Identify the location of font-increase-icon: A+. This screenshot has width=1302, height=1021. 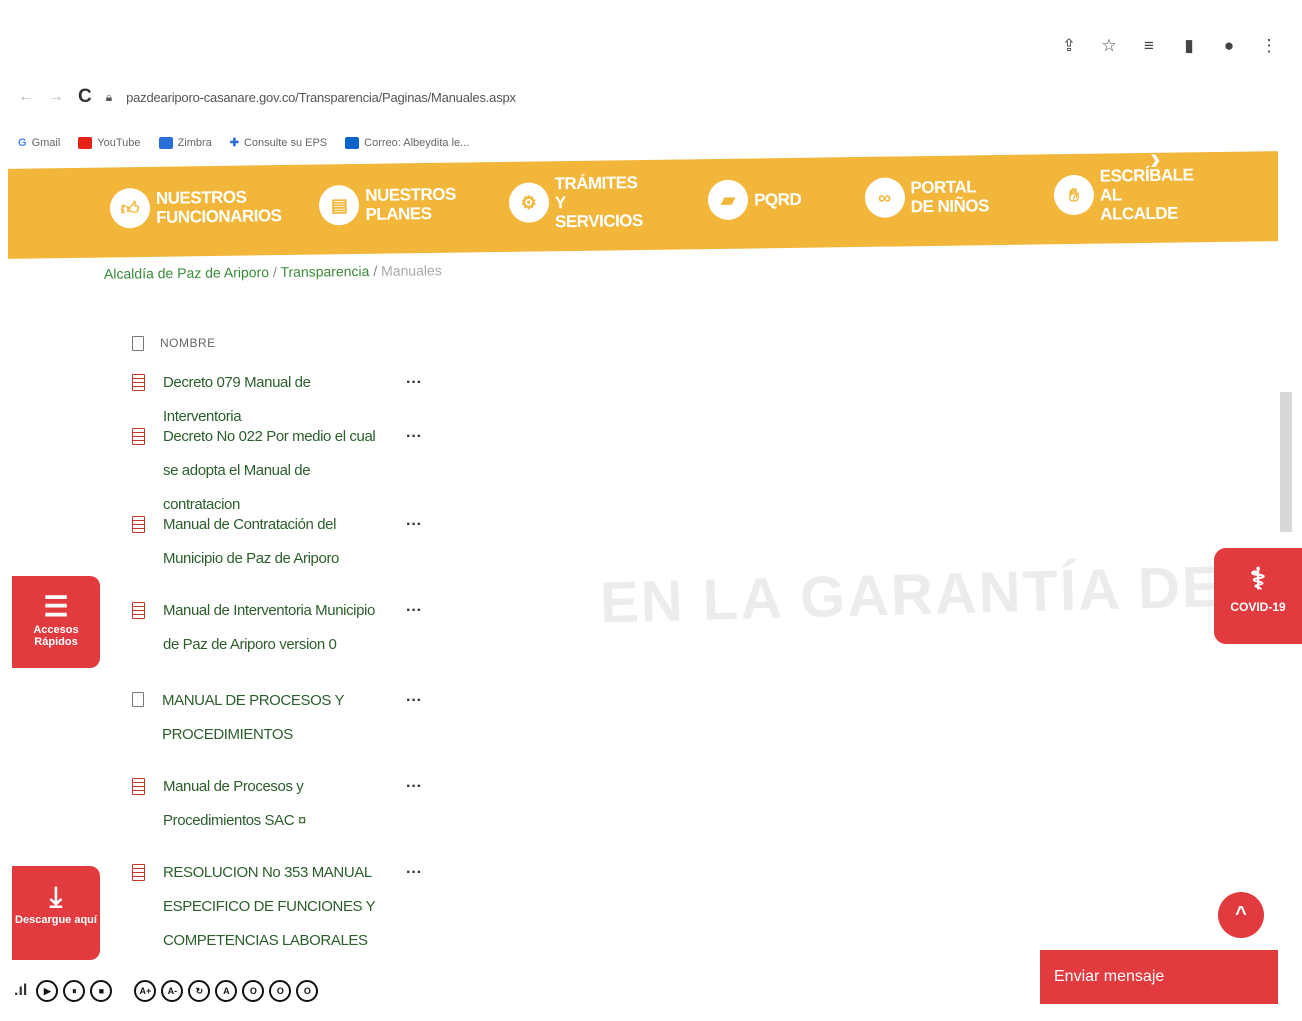
(145, 991).